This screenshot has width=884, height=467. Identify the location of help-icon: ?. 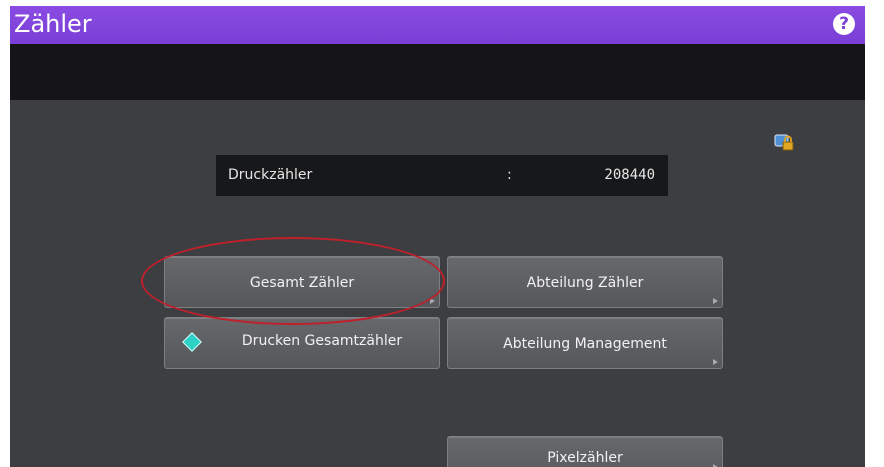
(844, 24).